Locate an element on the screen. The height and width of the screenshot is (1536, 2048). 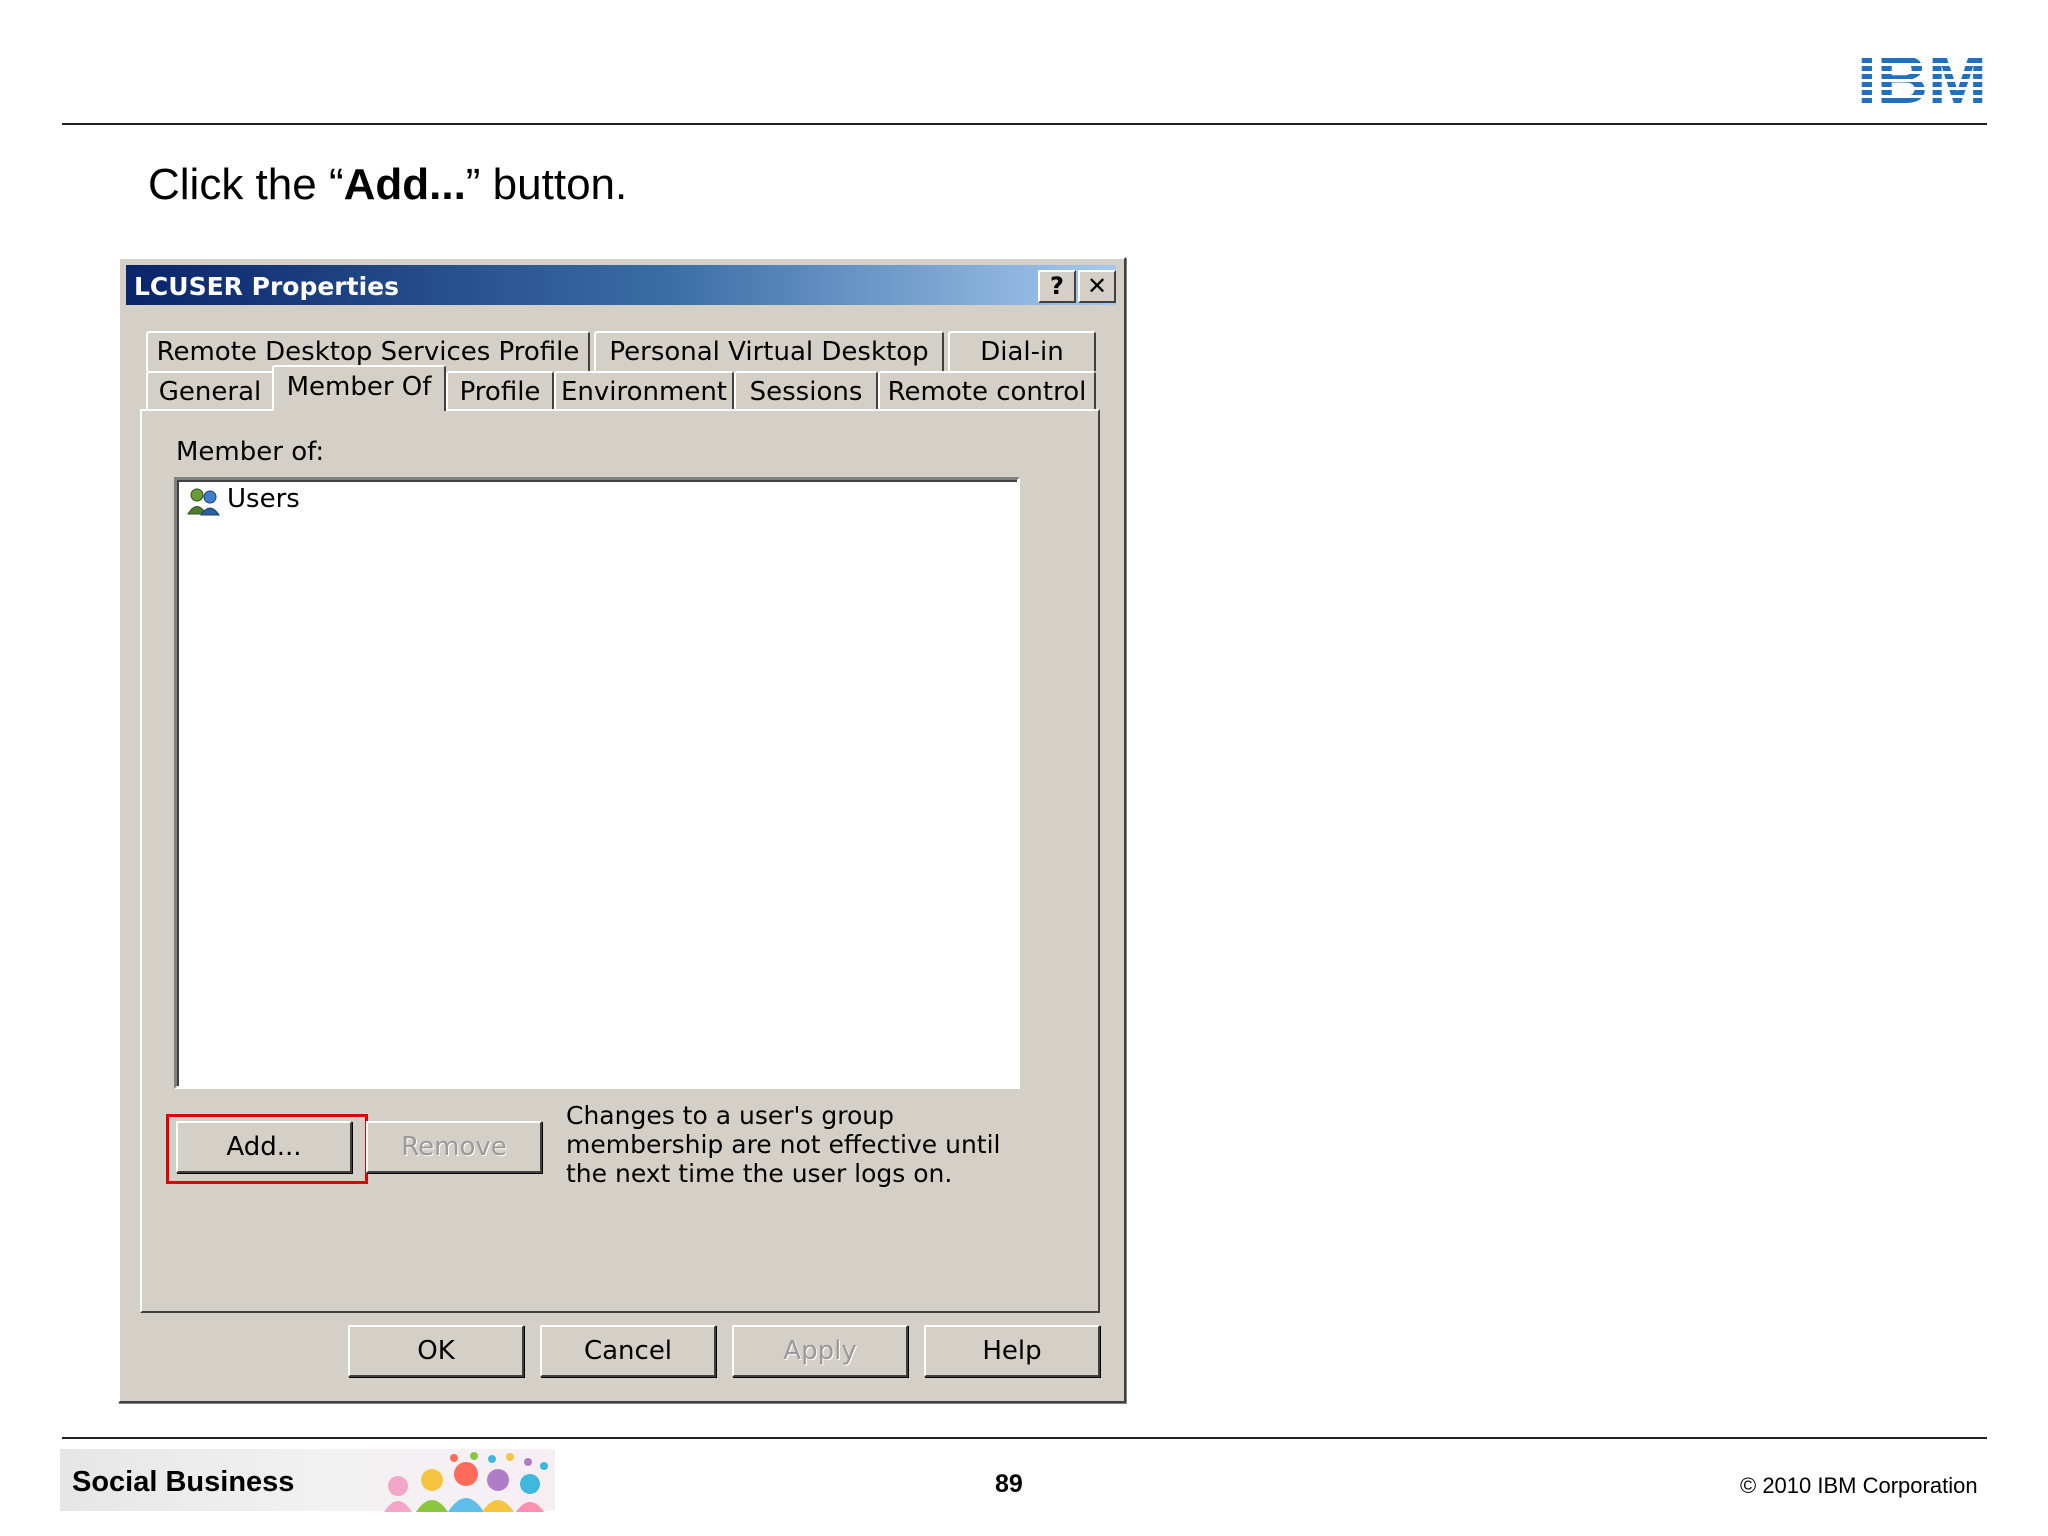
tab-dial-in: Dial-in is located at coordinates (1022, 351).